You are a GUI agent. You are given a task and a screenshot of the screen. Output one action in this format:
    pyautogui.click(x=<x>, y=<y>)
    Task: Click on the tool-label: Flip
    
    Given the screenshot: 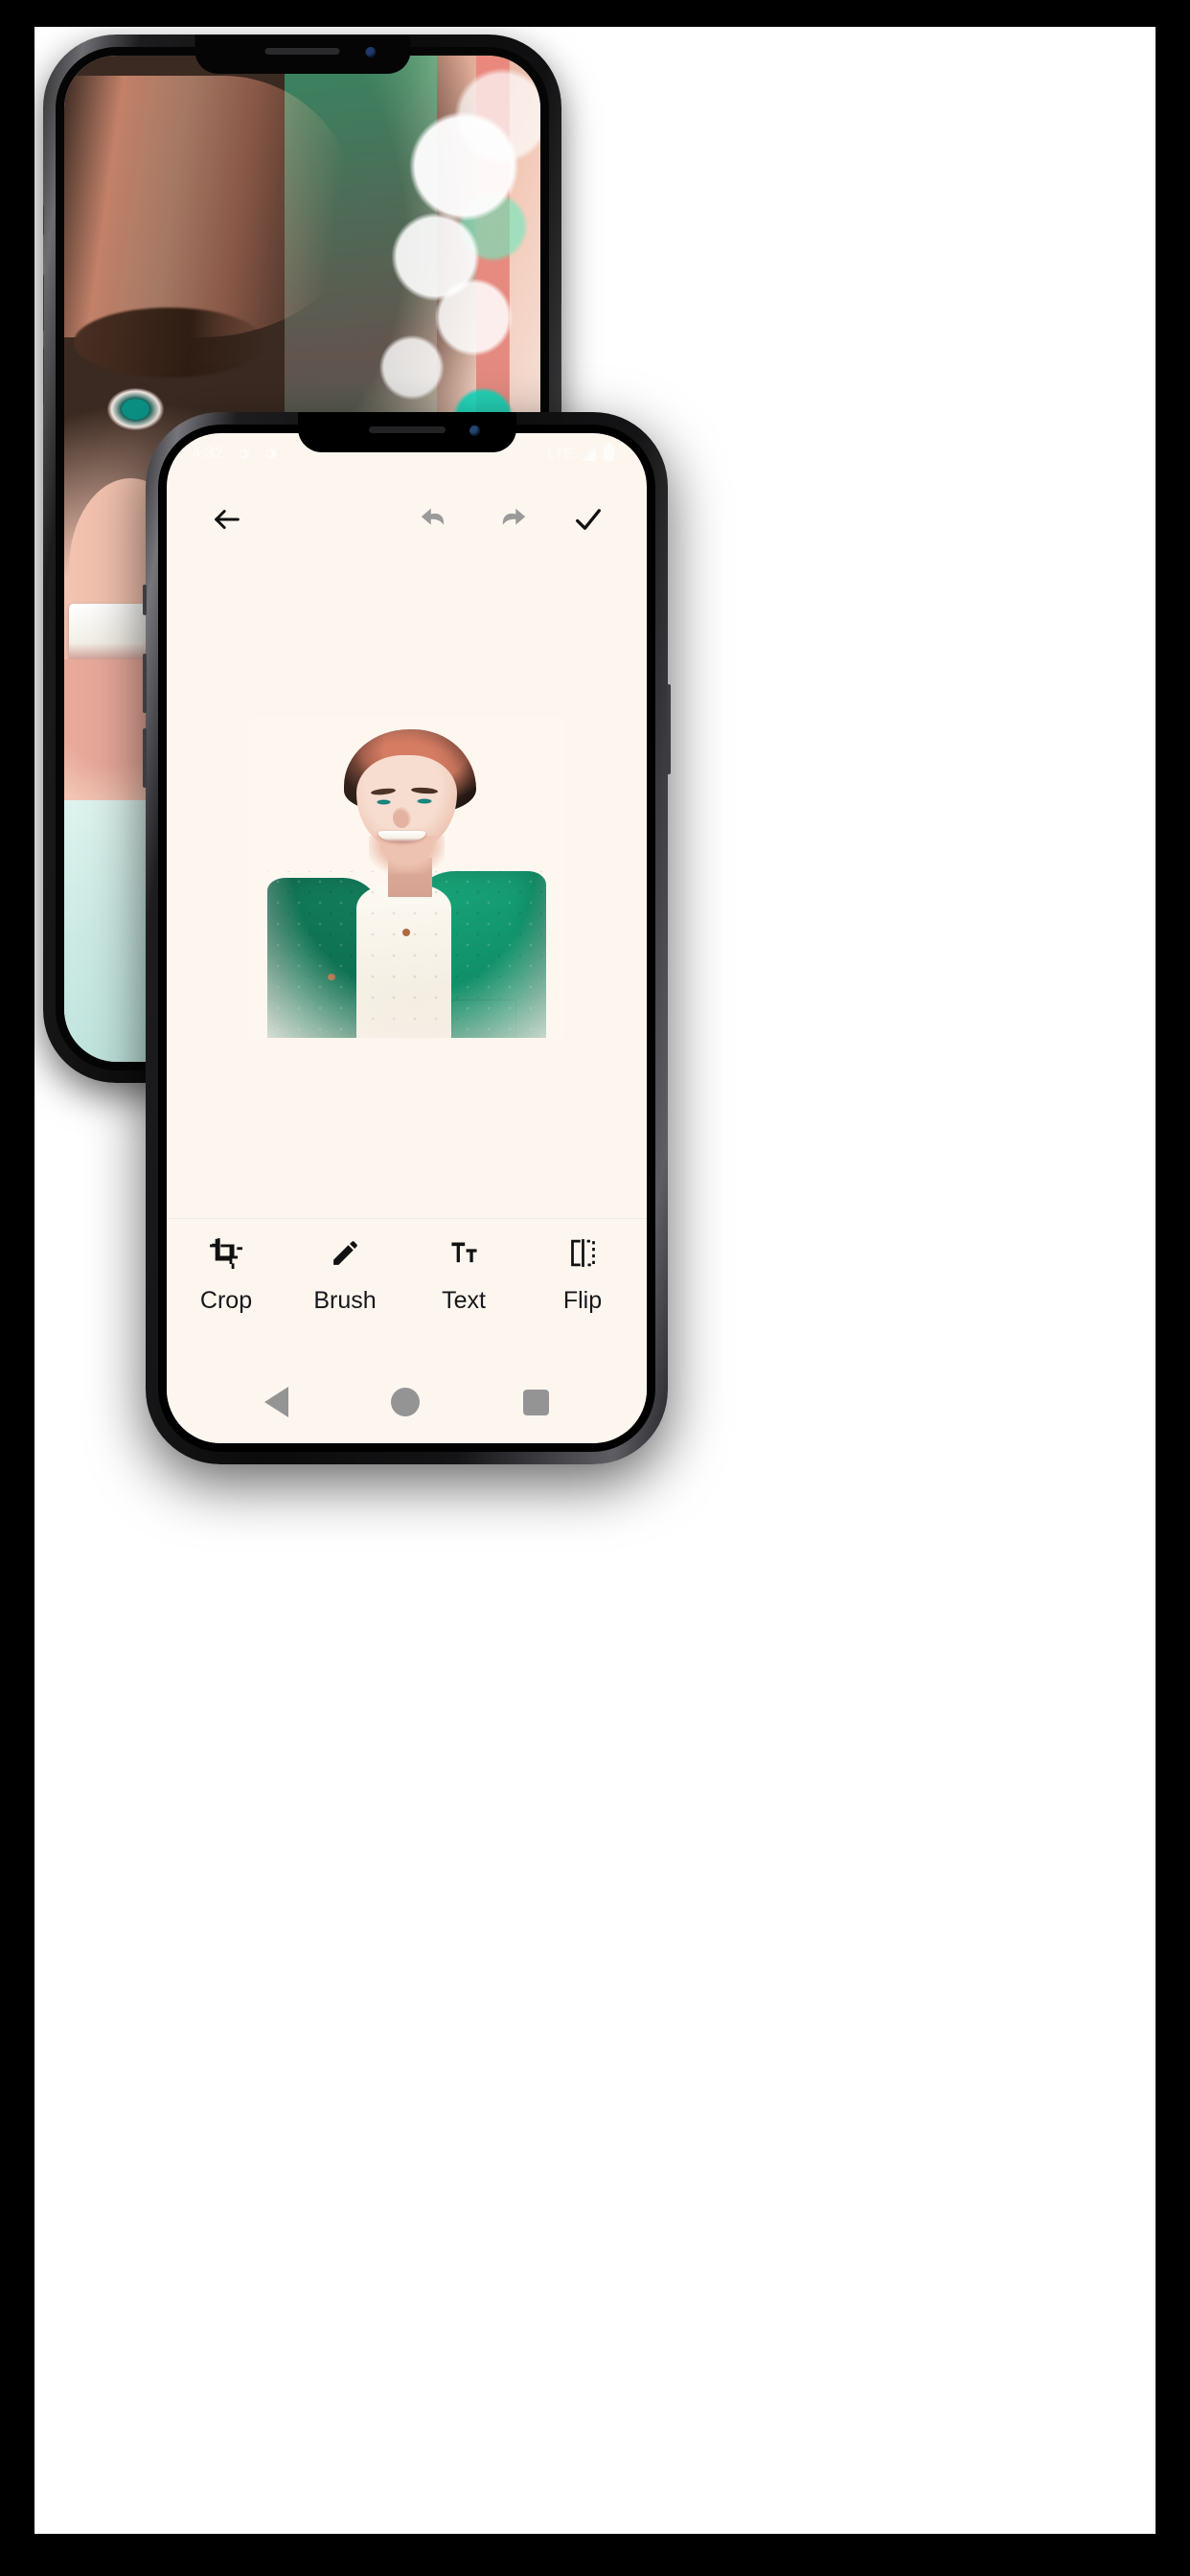 What is the action you would take?
    pyautogui.click(x=583, y=1300)
    